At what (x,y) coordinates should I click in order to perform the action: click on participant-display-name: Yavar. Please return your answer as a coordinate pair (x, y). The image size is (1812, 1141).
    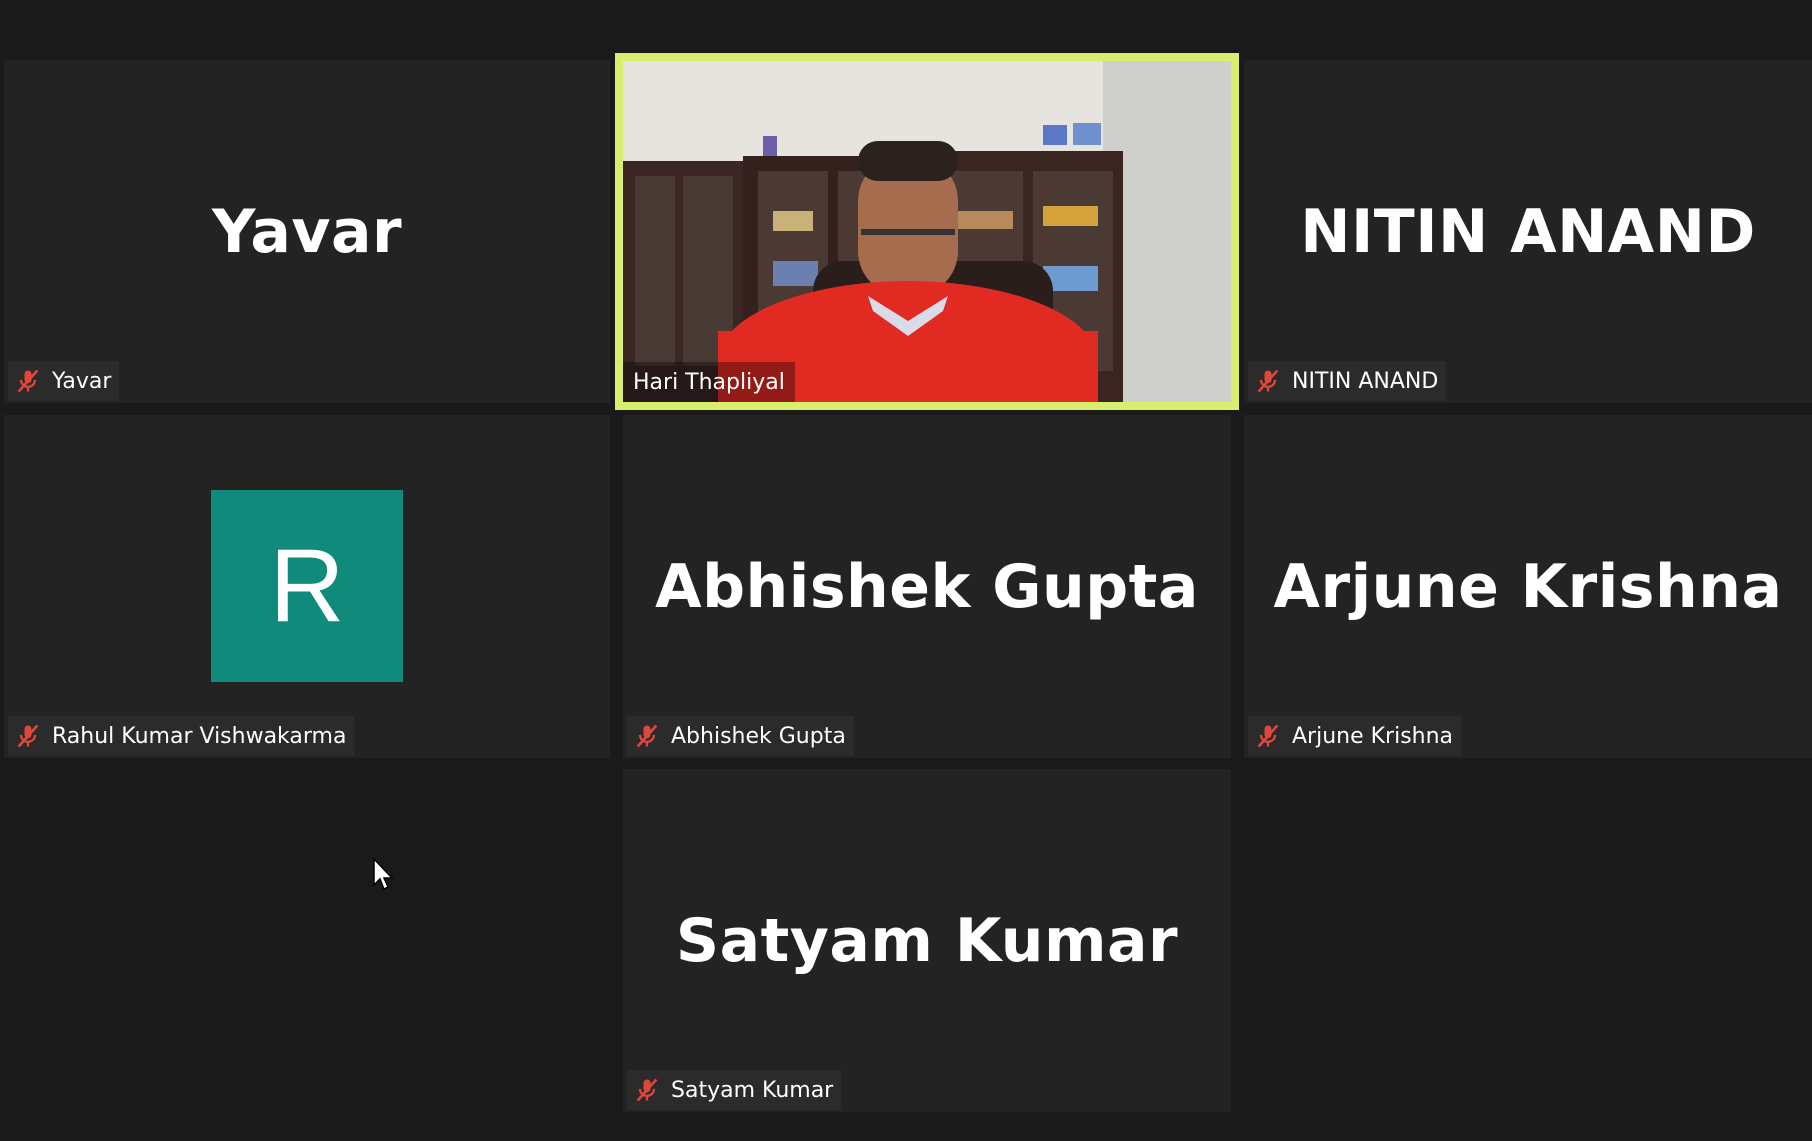
    Looking at the image, I should click on (307, 231).